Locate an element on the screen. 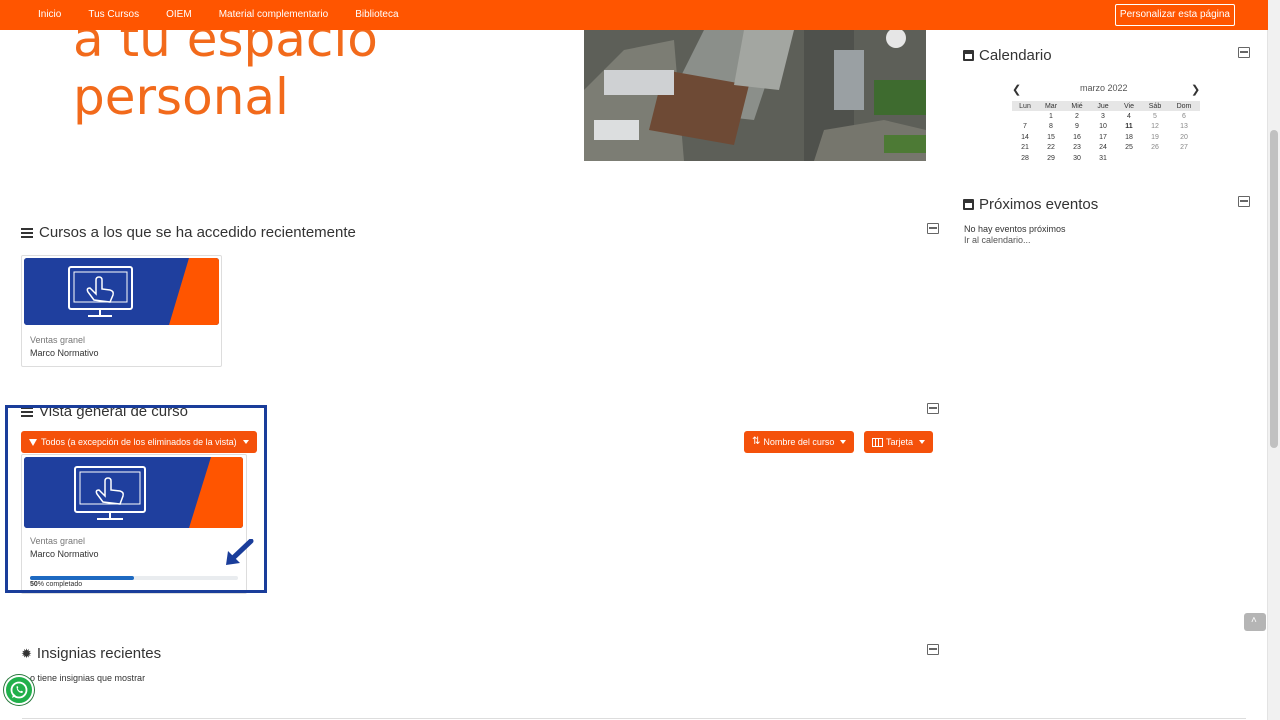  calendar-day: 4 is located at coordinates (1129, 116).